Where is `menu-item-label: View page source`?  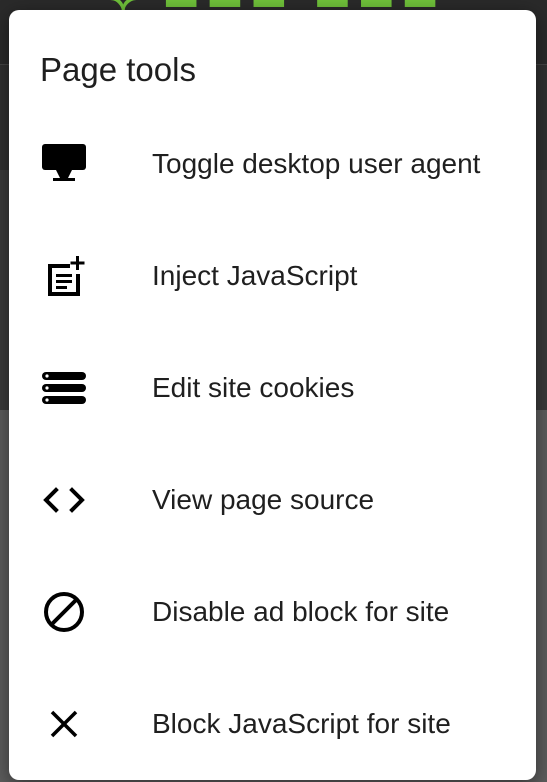
menu-item-label: View page source is located at coordinates (263, 499).